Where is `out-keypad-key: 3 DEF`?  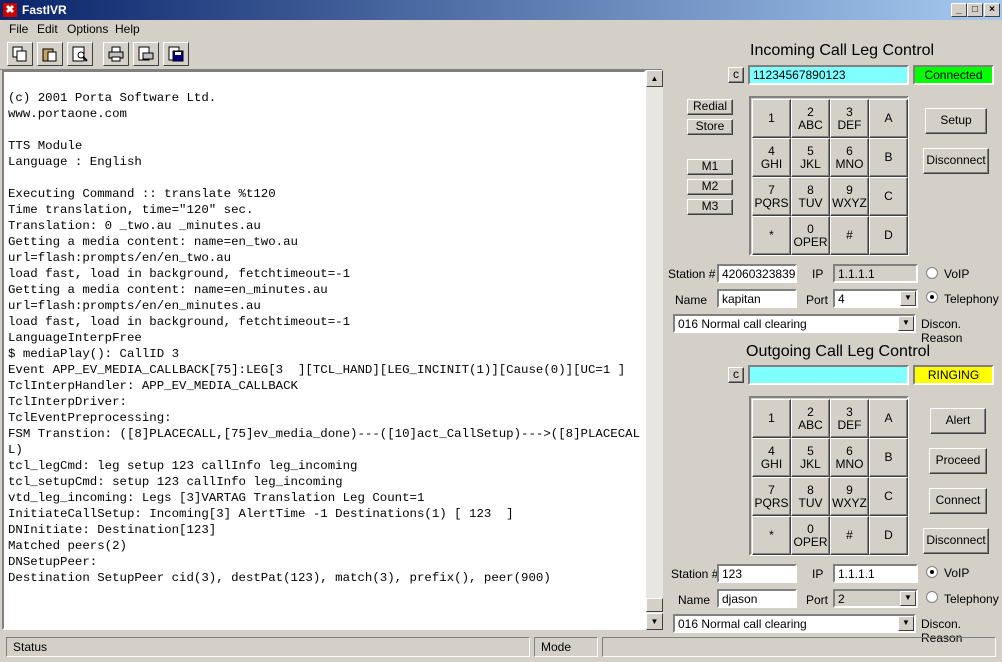
out-keypad-key: 3 DEF is located at coordinates (849, 418).